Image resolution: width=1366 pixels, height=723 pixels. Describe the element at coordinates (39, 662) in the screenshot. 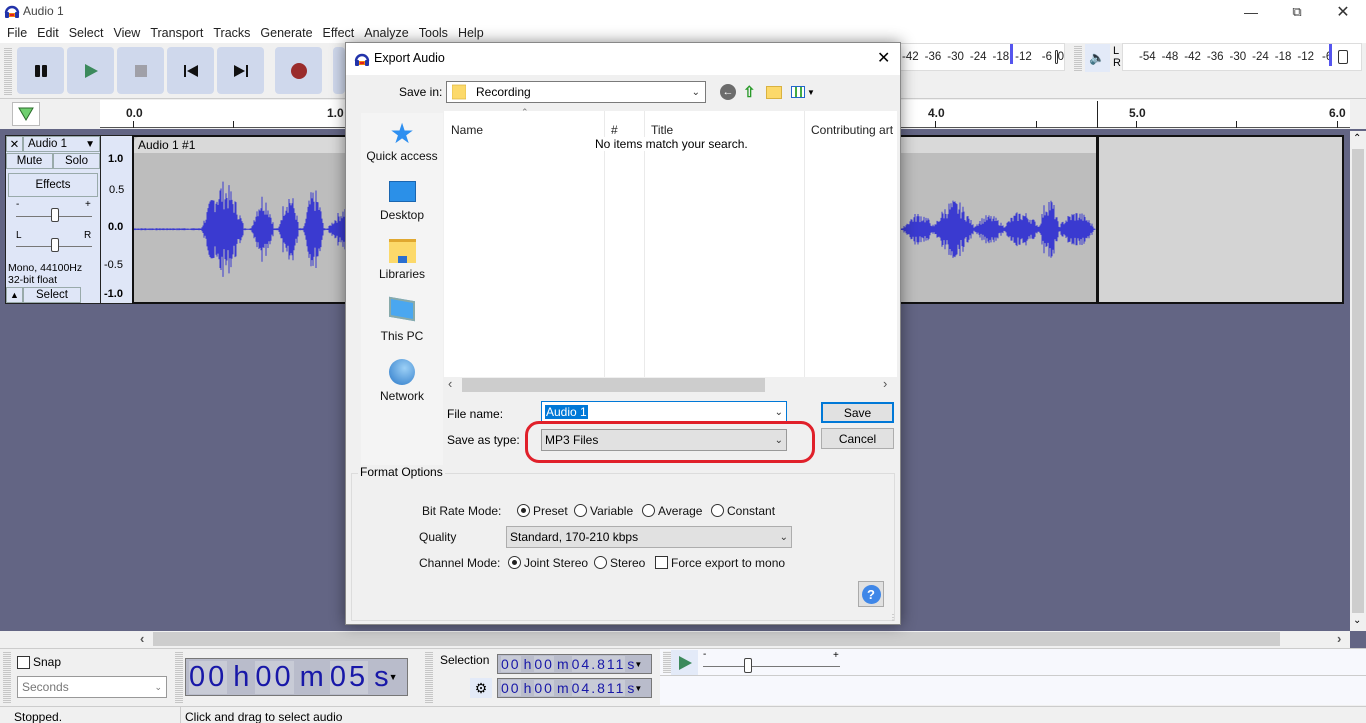

I see `snap-checkbox: Snap` at that location.